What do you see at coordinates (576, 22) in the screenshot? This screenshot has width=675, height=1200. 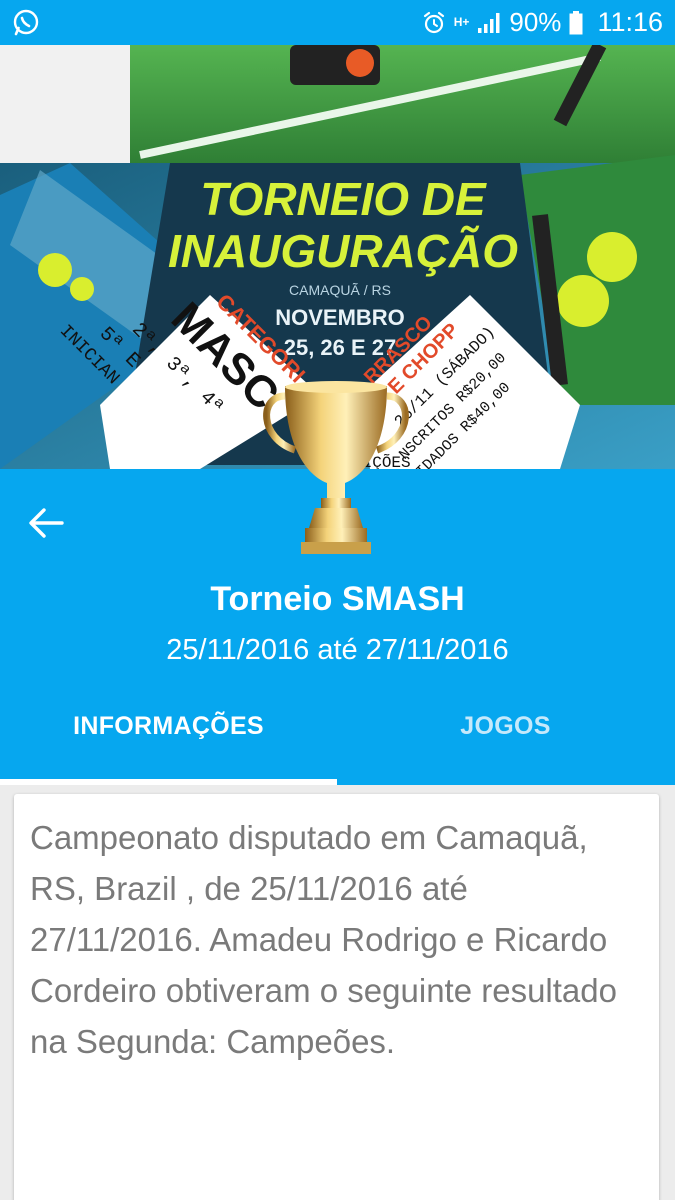 I see `battery-icon` at bounding box center [576, 22].